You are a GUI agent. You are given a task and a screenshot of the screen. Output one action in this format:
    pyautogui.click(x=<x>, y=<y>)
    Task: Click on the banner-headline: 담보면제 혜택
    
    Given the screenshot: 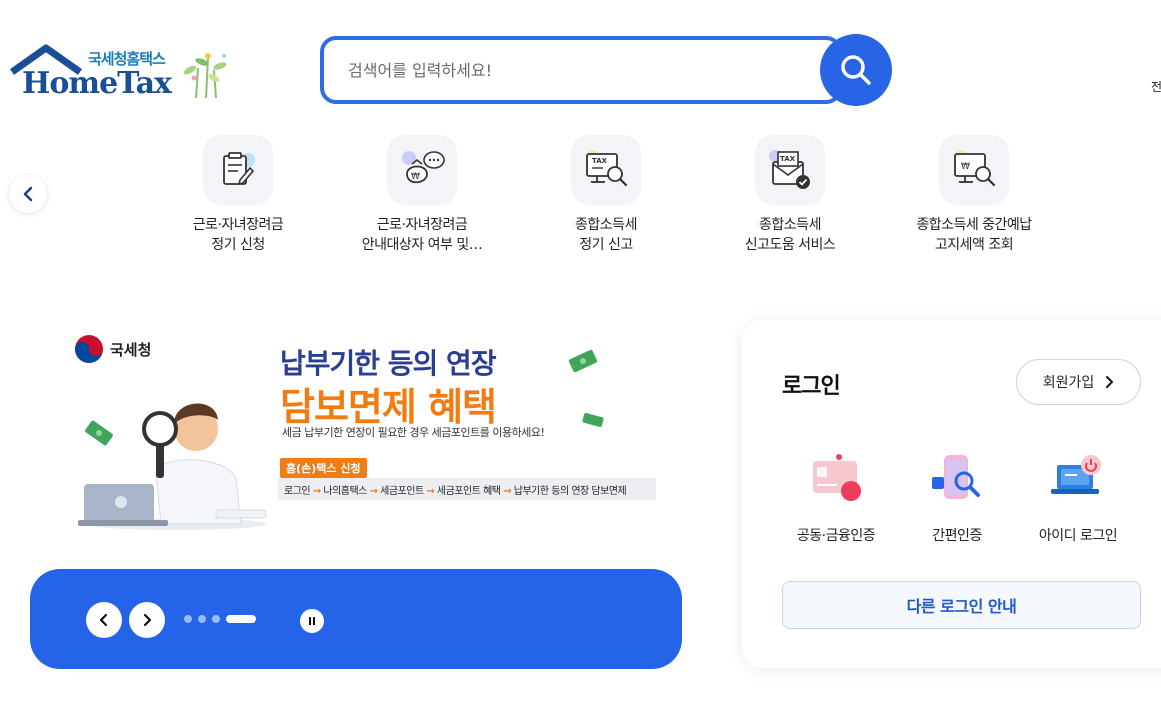 What is the action you would take?
    pyautogui.click(x=388, y=407)
    